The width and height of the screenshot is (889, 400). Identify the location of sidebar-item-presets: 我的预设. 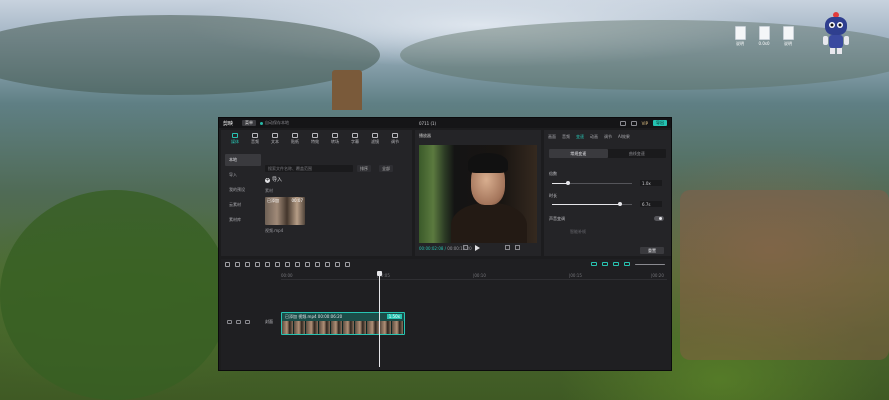
(243, 190).